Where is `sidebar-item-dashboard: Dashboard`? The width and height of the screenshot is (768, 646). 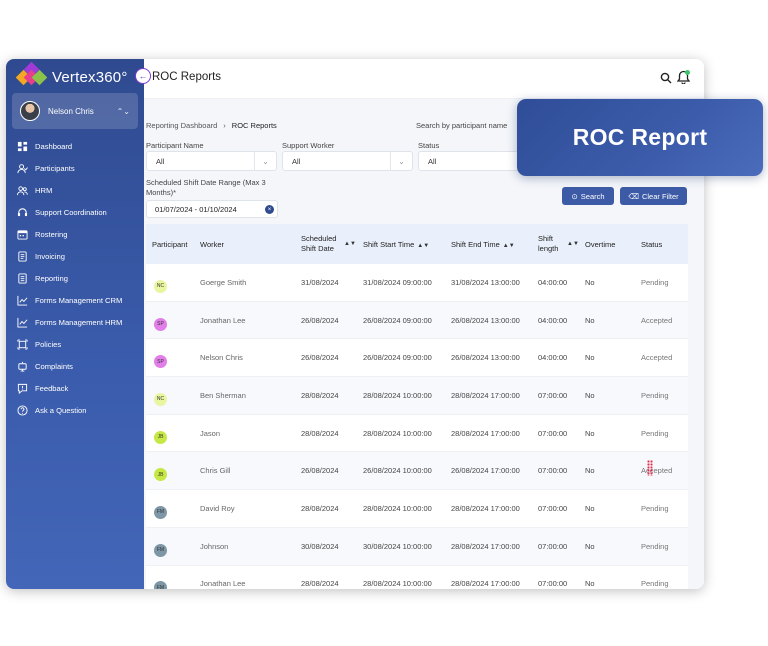 sidebar-item-dashboard: Dashboard is located at coordinates (75, 146).